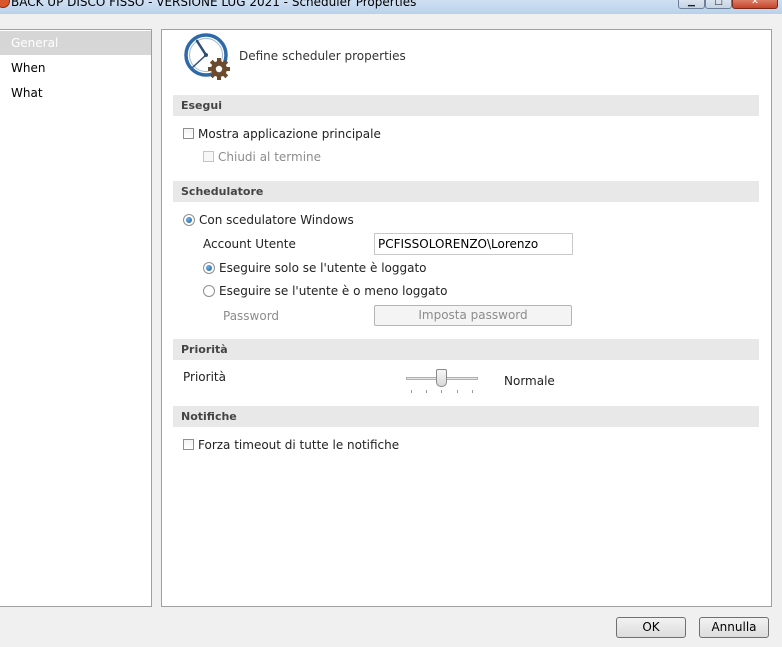 The image size is (782, 647). What do you see at coordinates (289, 134) in the screenshot?
I see `show-main-app-label: Mostra applicazione principale` at bounding box center [289, 134].